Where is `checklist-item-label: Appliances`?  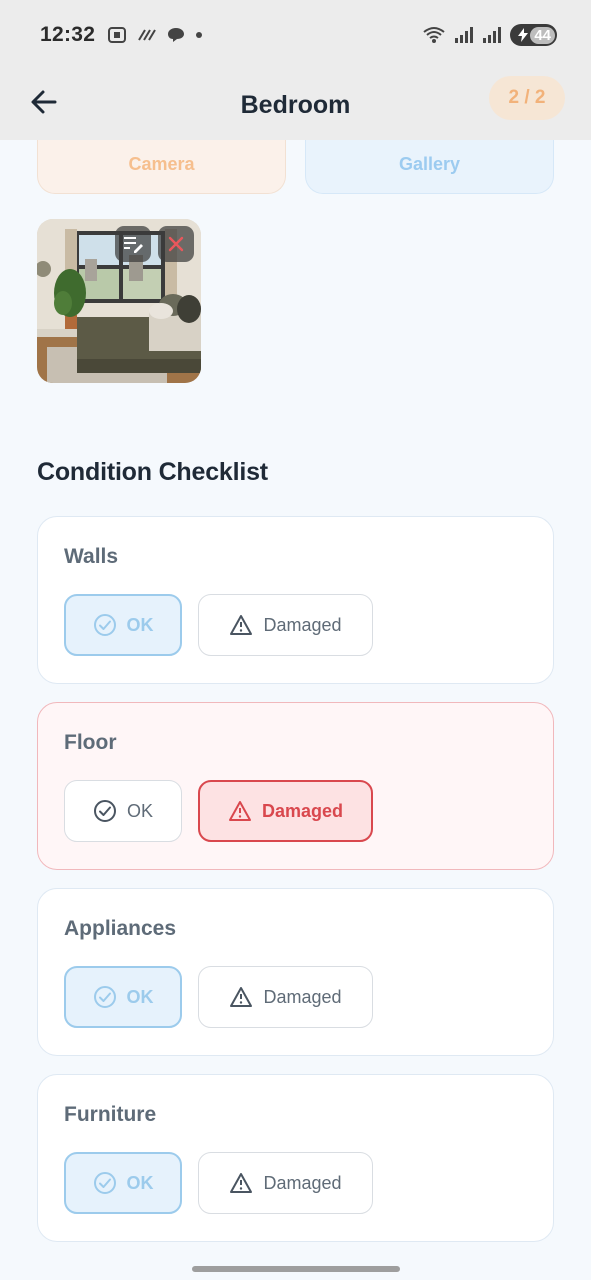
checklist-item-label: Appliances is located at coordinates (120, 928).